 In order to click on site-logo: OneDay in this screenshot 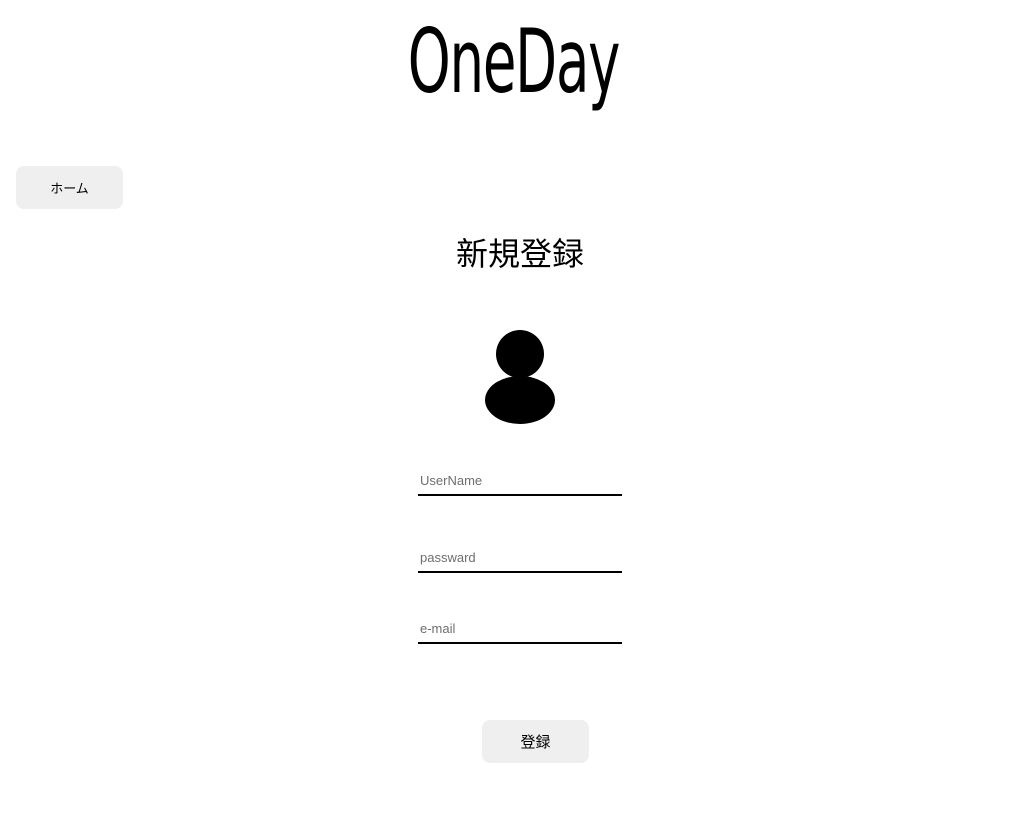, I will do `click(514, 61)`.